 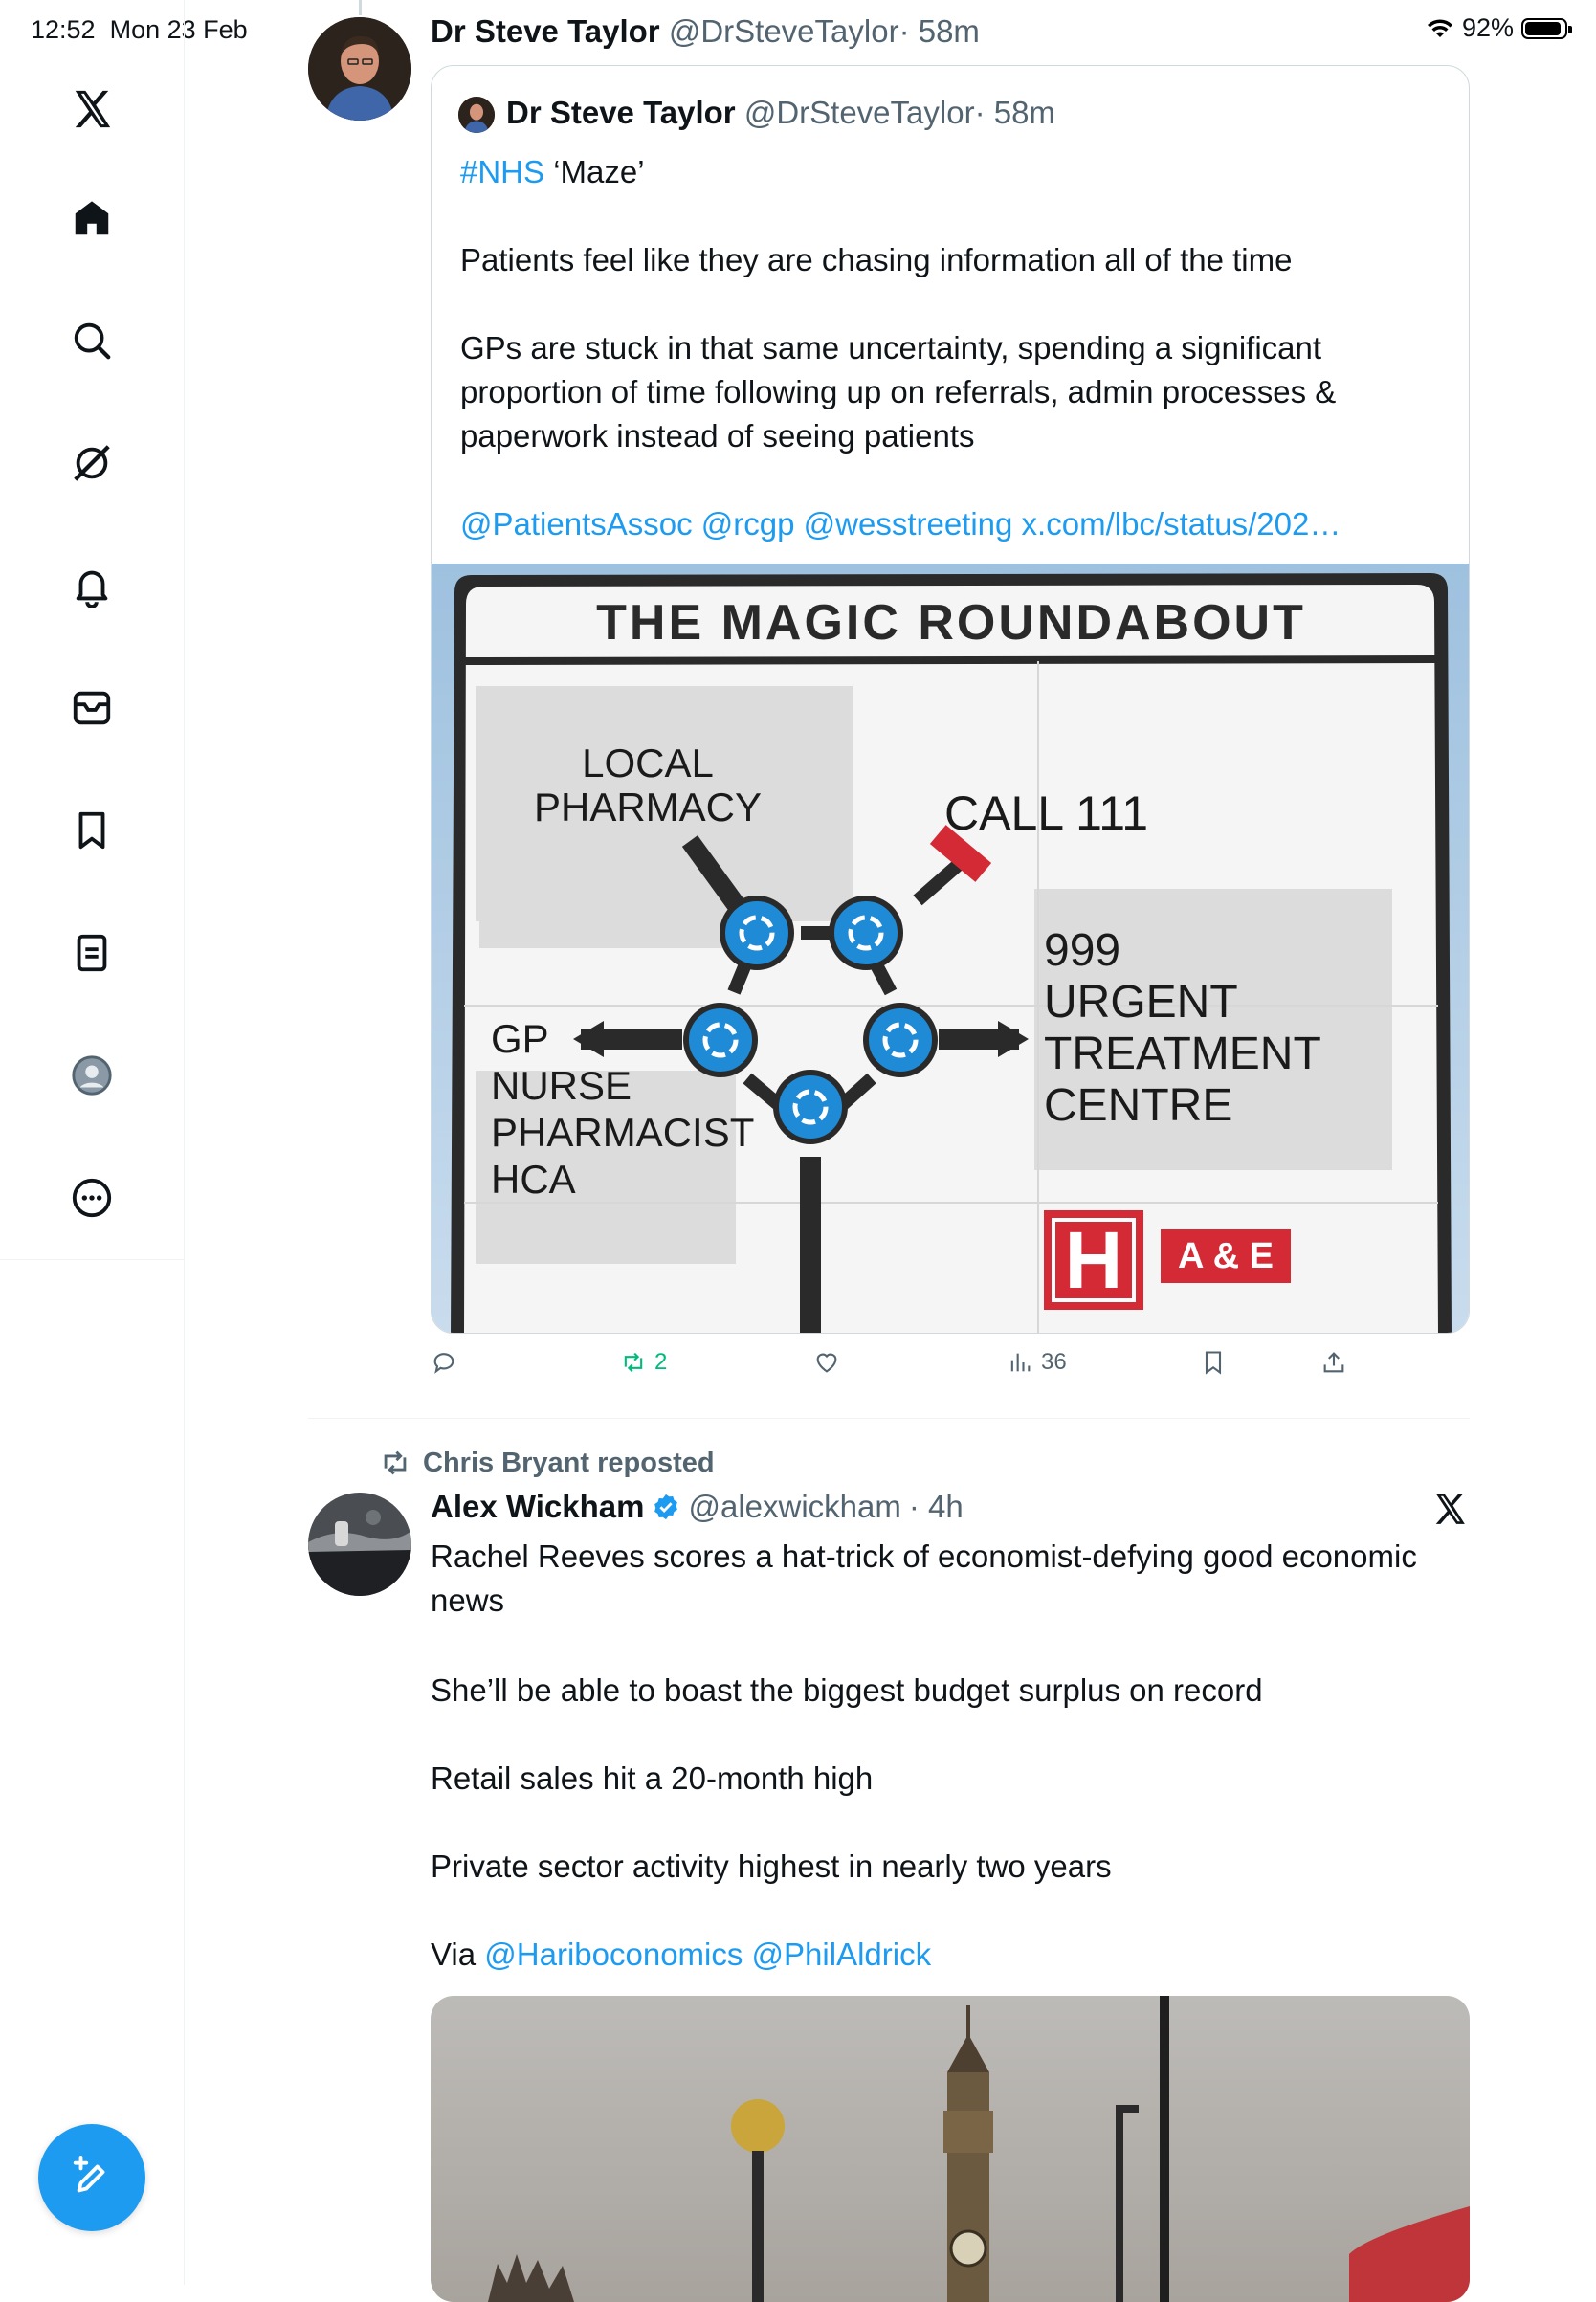 I want to click on views-icon, so click(x=1021, y=1362).